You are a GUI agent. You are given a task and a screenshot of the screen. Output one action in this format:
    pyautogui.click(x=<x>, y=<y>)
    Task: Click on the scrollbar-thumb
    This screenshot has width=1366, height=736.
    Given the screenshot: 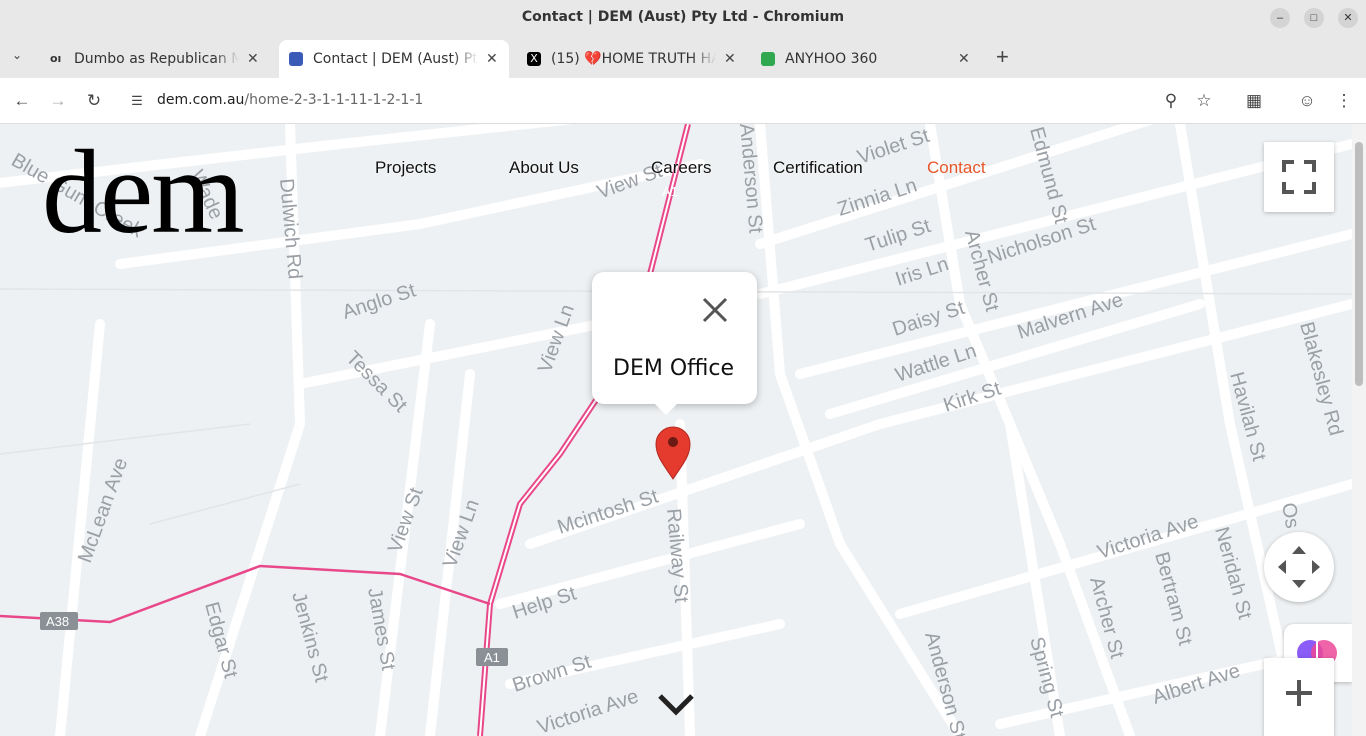 What is the action you would take?
    pyautogui.click(x=1359, y=264)
    